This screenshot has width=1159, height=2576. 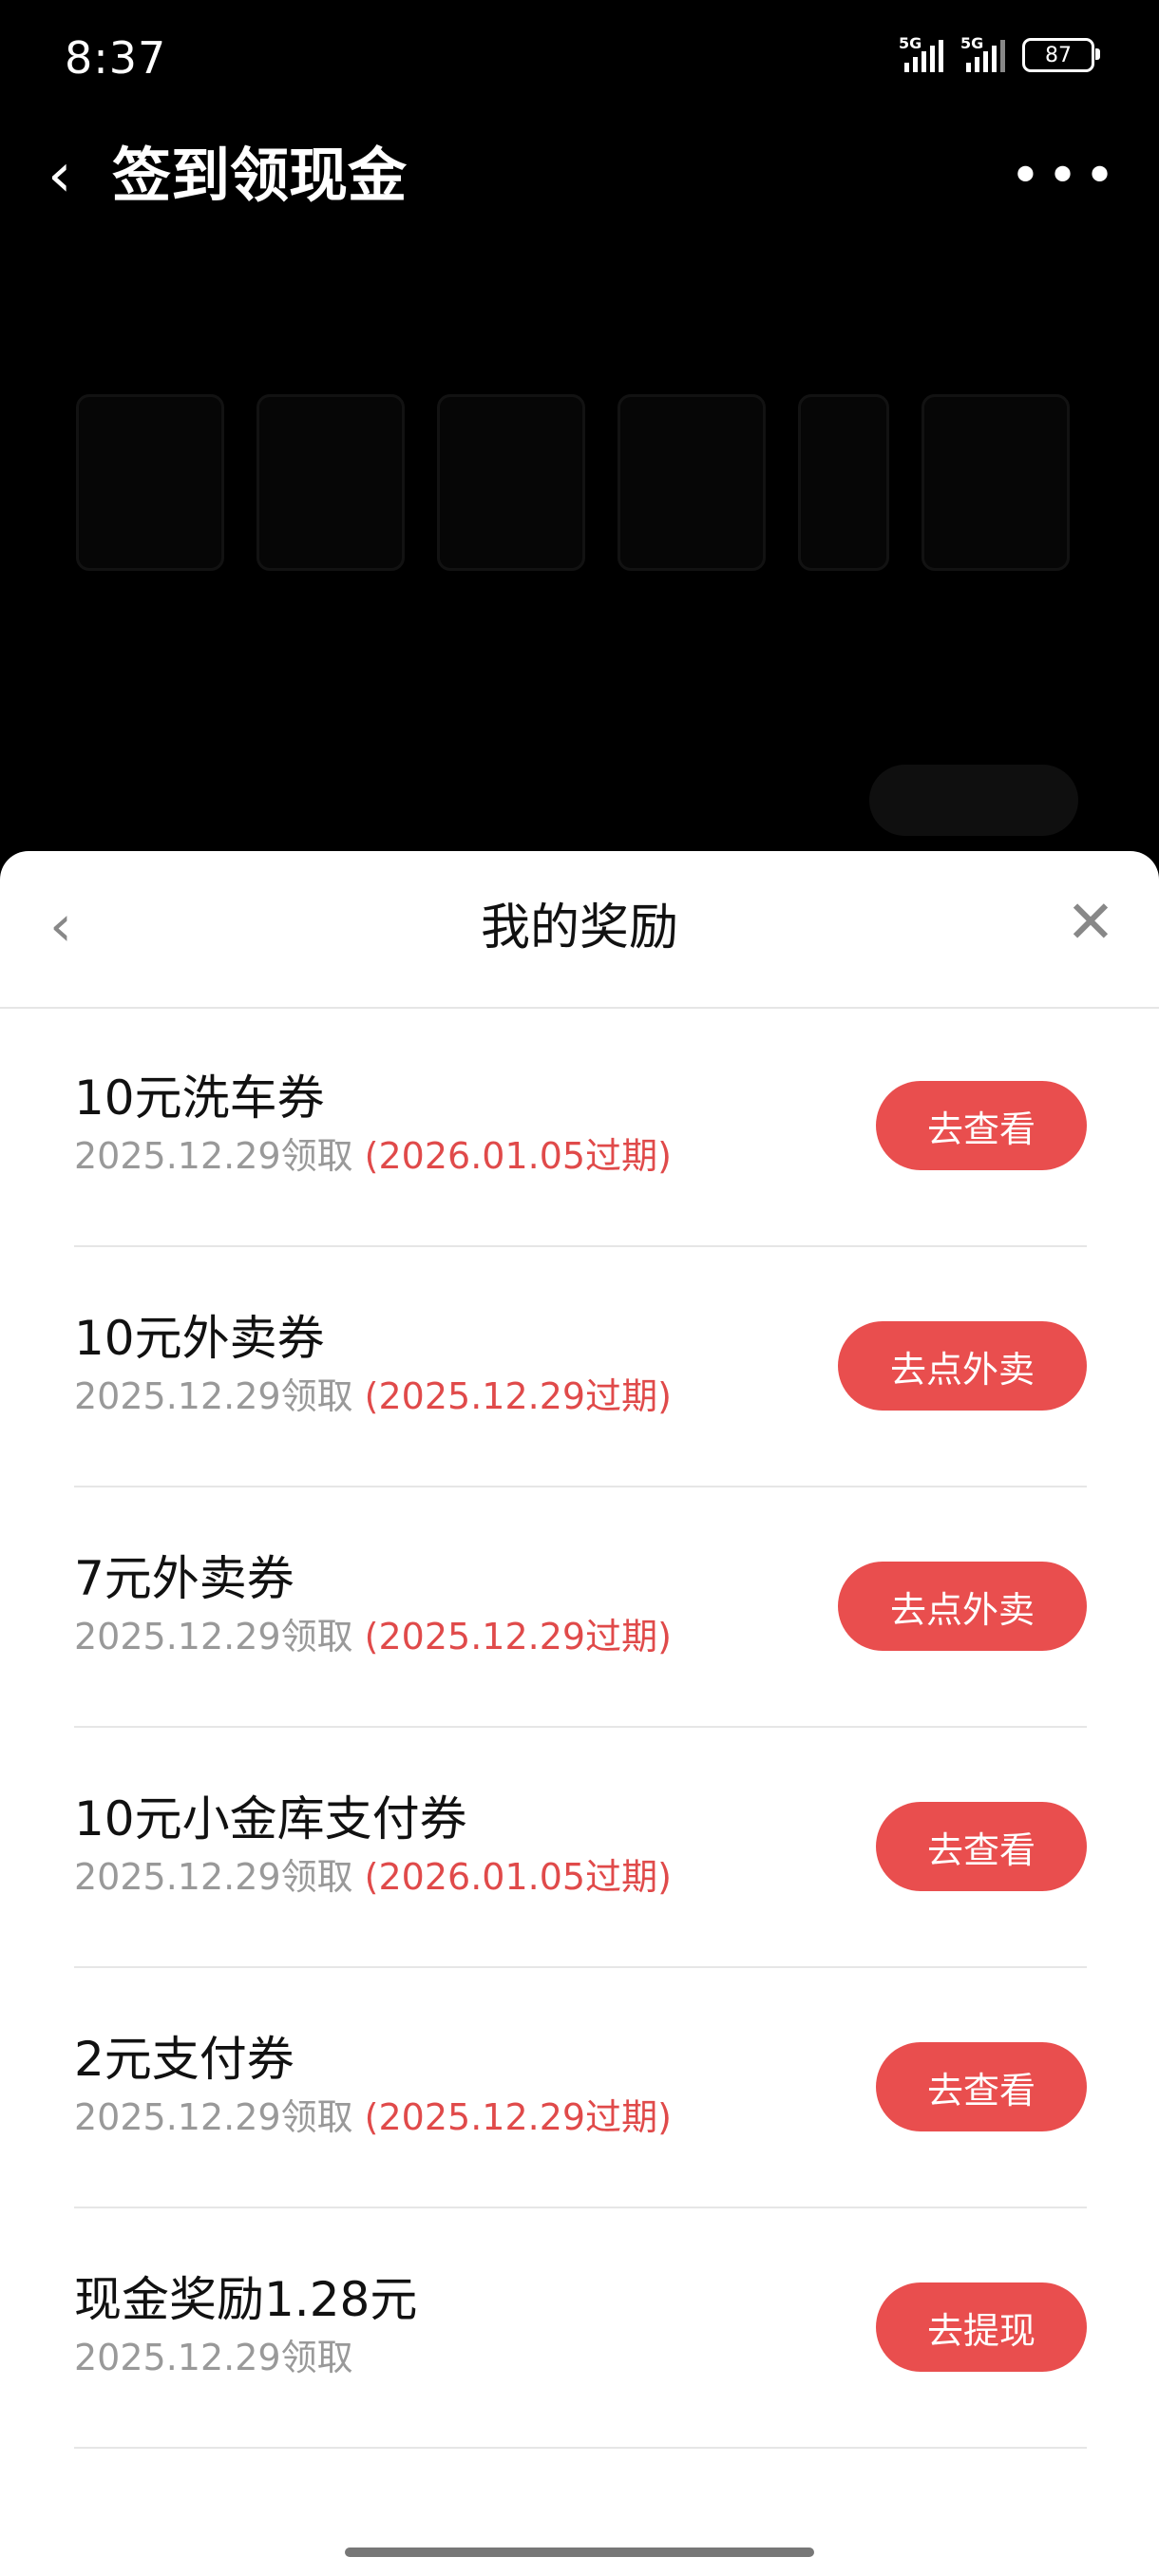 I want to click on status-time: 8:37, so click(x=116, y=58).